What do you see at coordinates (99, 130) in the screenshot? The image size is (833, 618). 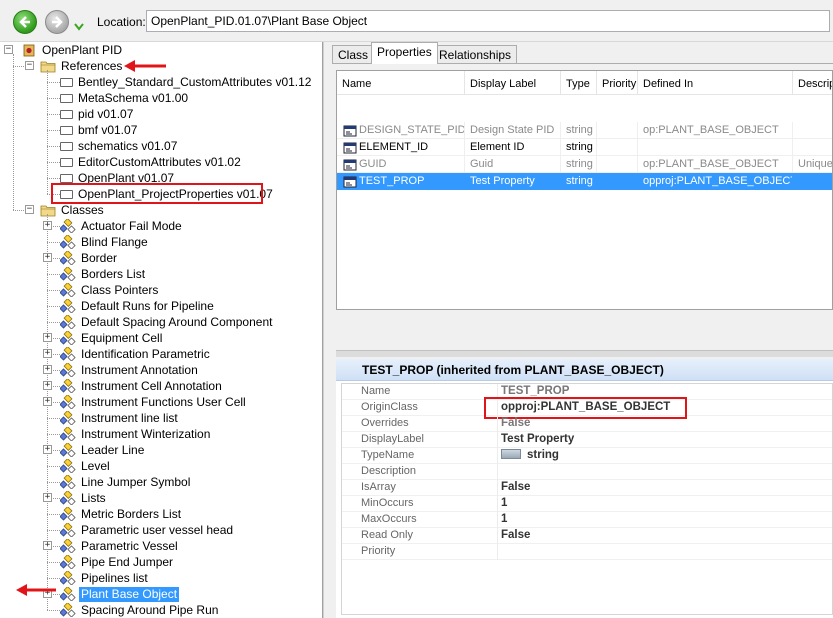 I see `reference-item: bmf v01.07` at bounding box center [99, 130].